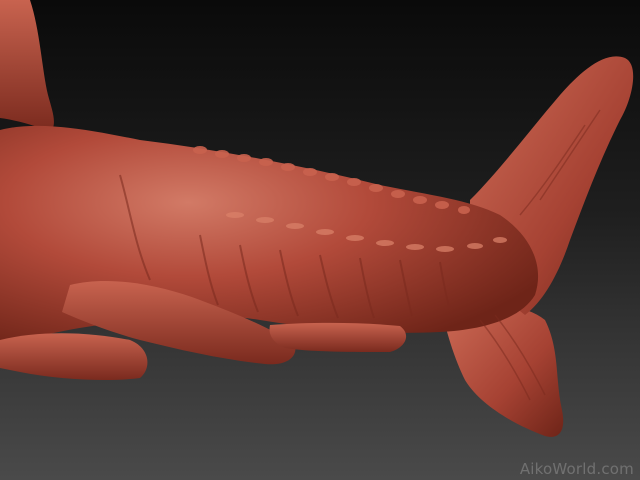  Describe the element at coordinates (74, 356) in the screenshot. I see `pelvic-fin` at that location.